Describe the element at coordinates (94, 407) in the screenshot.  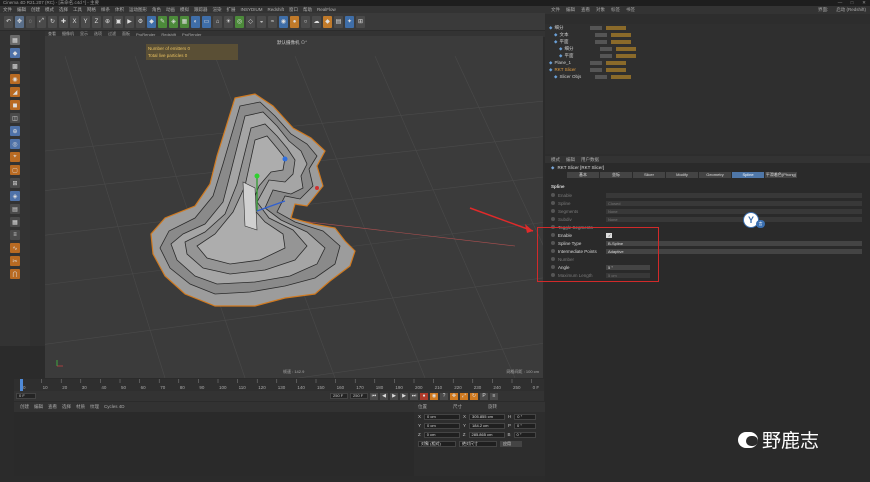
I see `material-menu-item: 纹理` at that location.